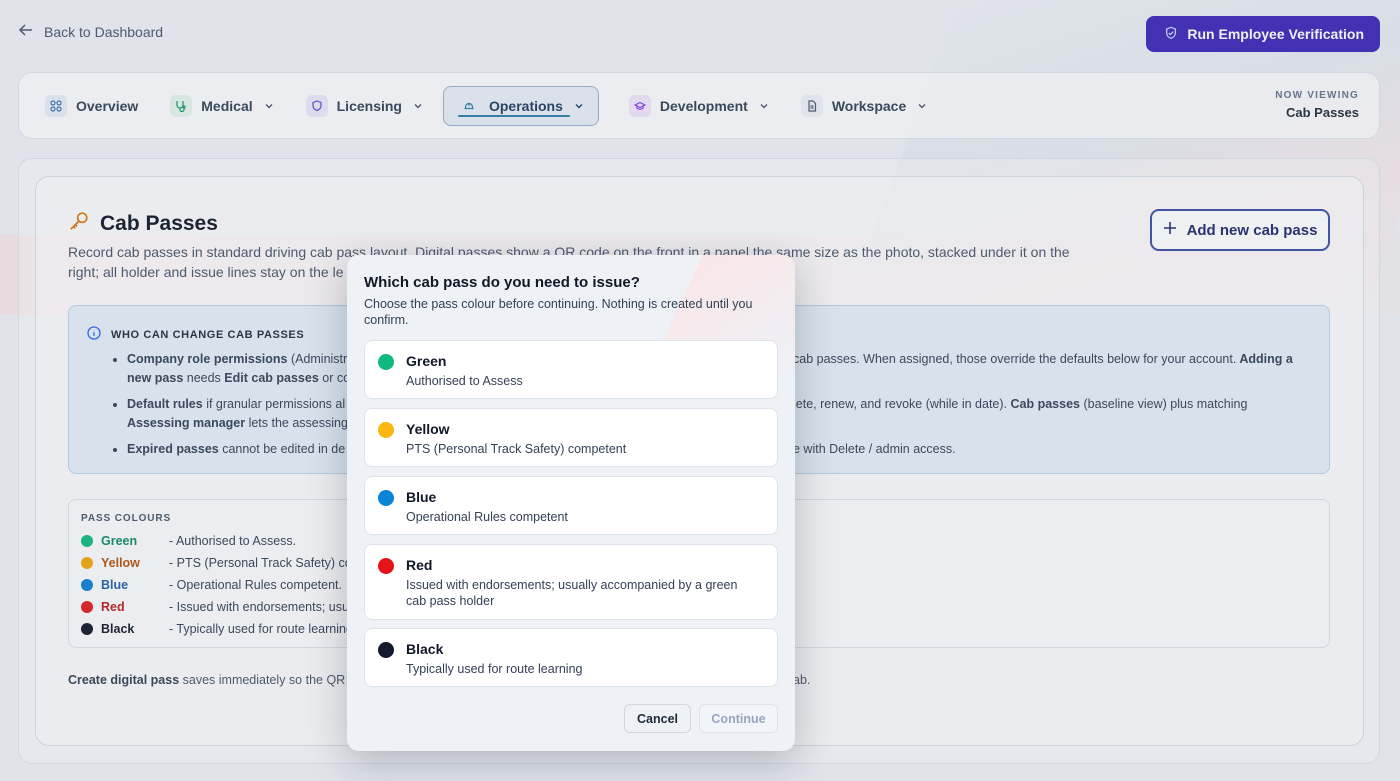  What do you see at coordinates (571, 369) in the screenshot?
I see `option-green: Green Authorised to Assess` at bounding box center [571, 369].